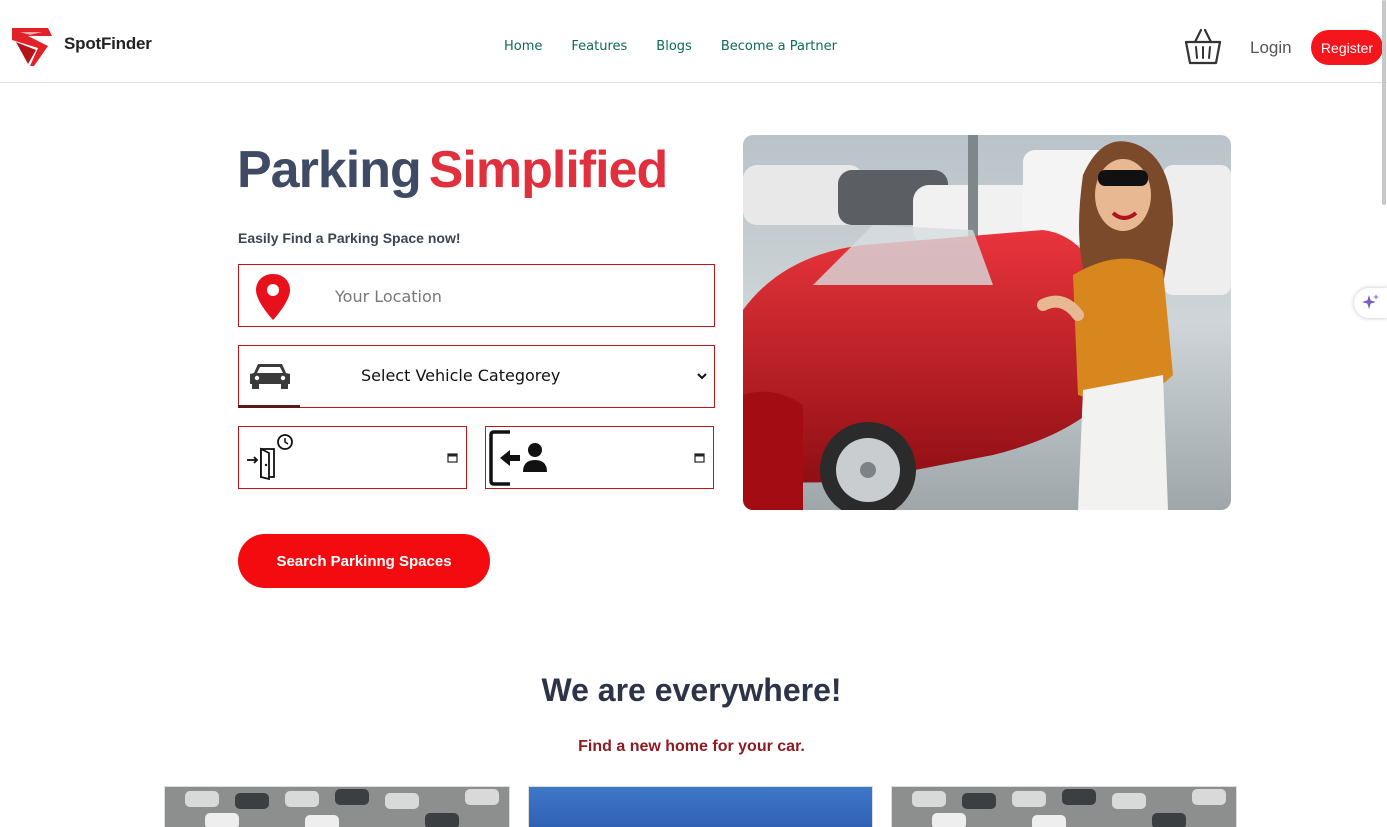 The width and height of the screenshot is (1387, 827). Describe the element at coordinates (1347, 47) in the screenshot. I see `register-button: Register` at that location.